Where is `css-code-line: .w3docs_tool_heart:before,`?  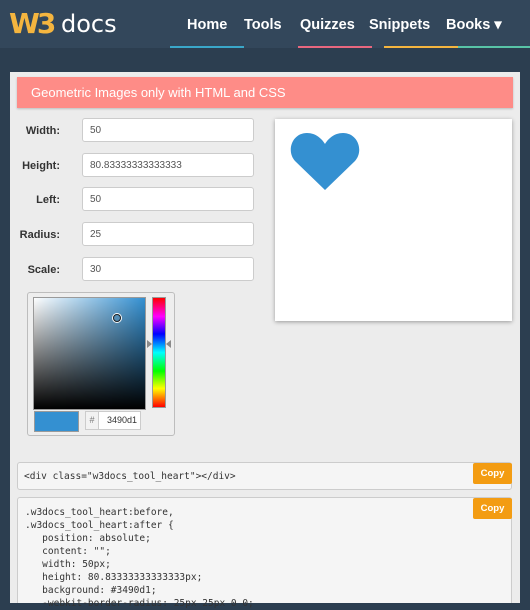 css-code-line: .w3docs_tool_heart:before, is located at coordinates (99, 512).